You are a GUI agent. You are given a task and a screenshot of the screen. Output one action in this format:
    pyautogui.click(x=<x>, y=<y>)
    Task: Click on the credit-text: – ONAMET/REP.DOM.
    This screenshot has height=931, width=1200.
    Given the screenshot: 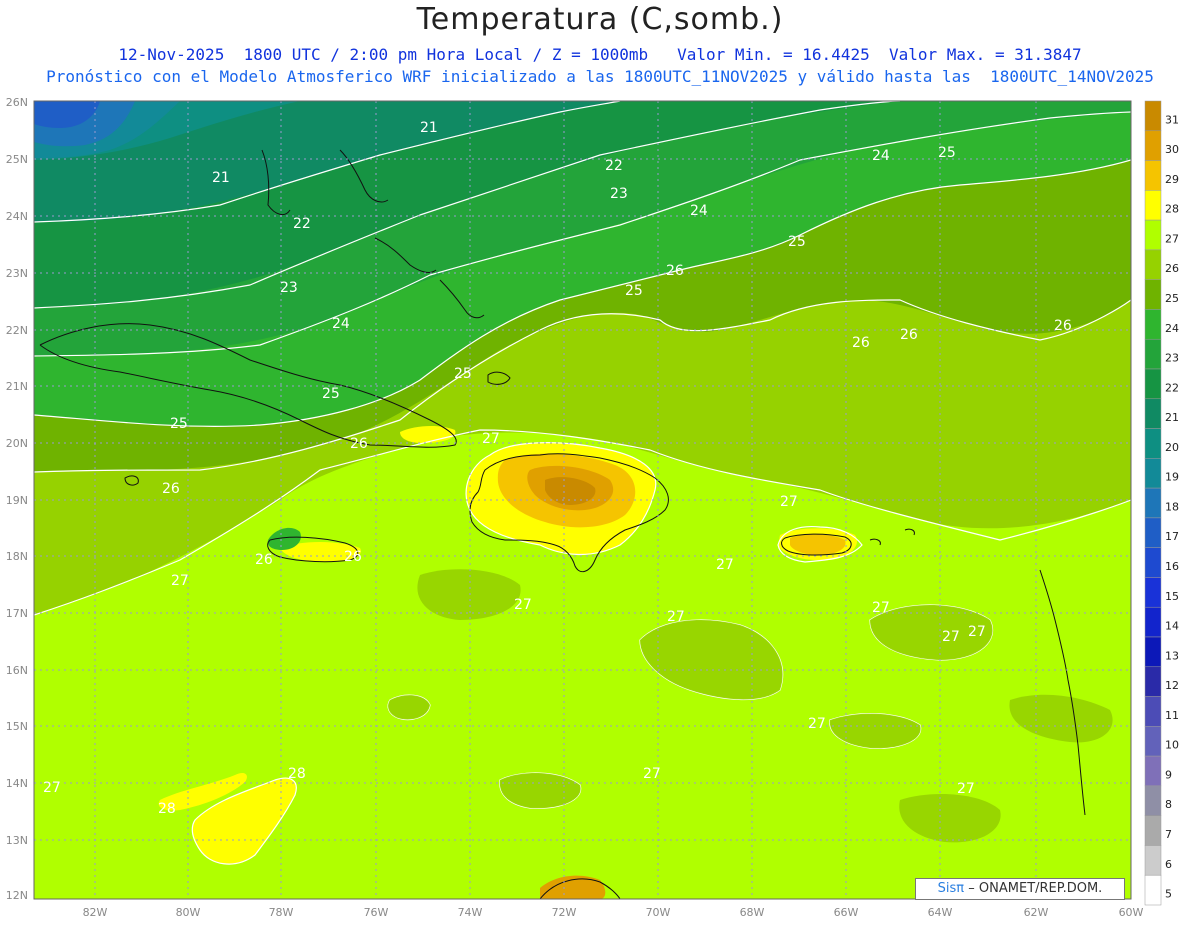 What is the action you would take?
    pyautogui.click(x=1035, y=888)
    